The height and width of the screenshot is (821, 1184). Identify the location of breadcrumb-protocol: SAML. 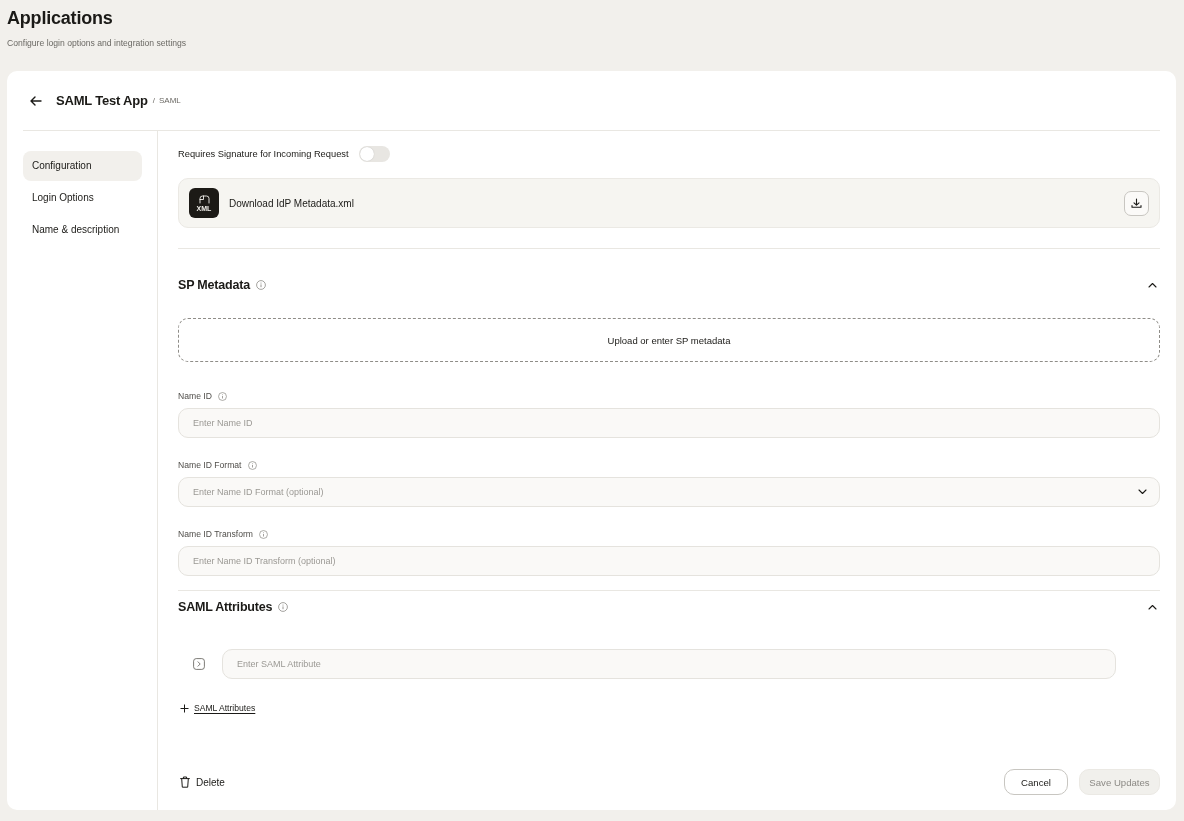
(170, 100).